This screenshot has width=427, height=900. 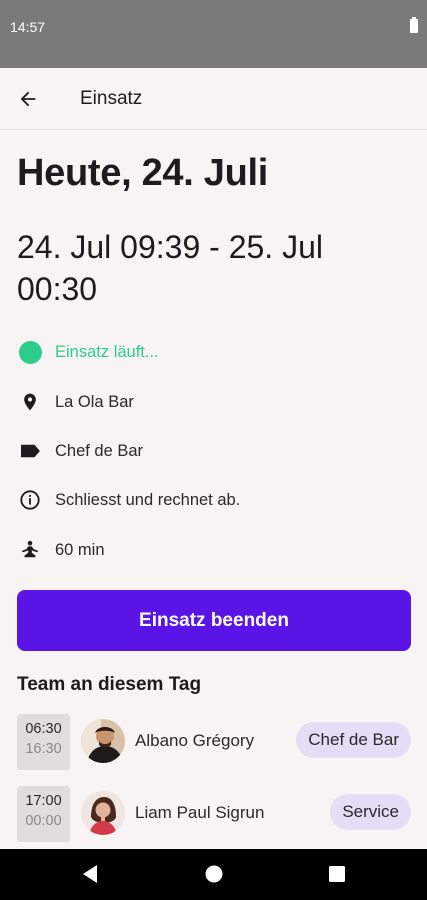 I want to click on member-name: Albano Grégory, so click(x=195, y=740).